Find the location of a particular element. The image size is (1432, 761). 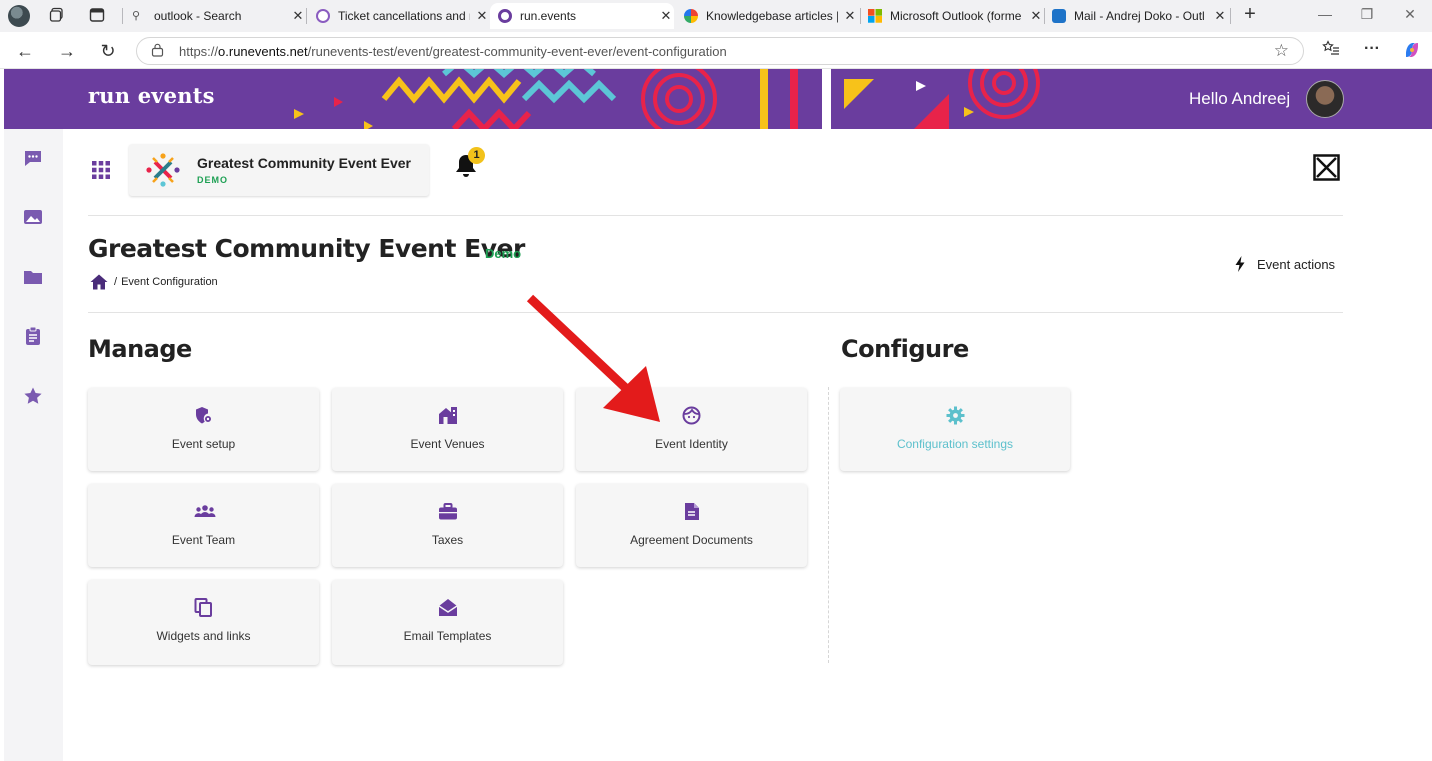

tile-label: Event setup is located at coordinates (203, 444).